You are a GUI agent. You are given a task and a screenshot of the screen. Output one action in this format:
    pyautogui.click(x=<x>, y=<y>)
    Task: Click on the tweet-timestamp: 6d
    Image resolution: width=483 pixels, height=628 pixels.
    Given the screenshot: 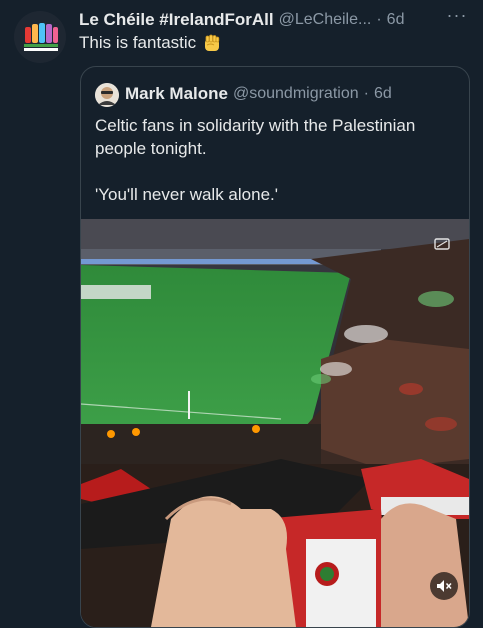 What is the action you would take?
    pyautogui.click(x=396, y=20)
    